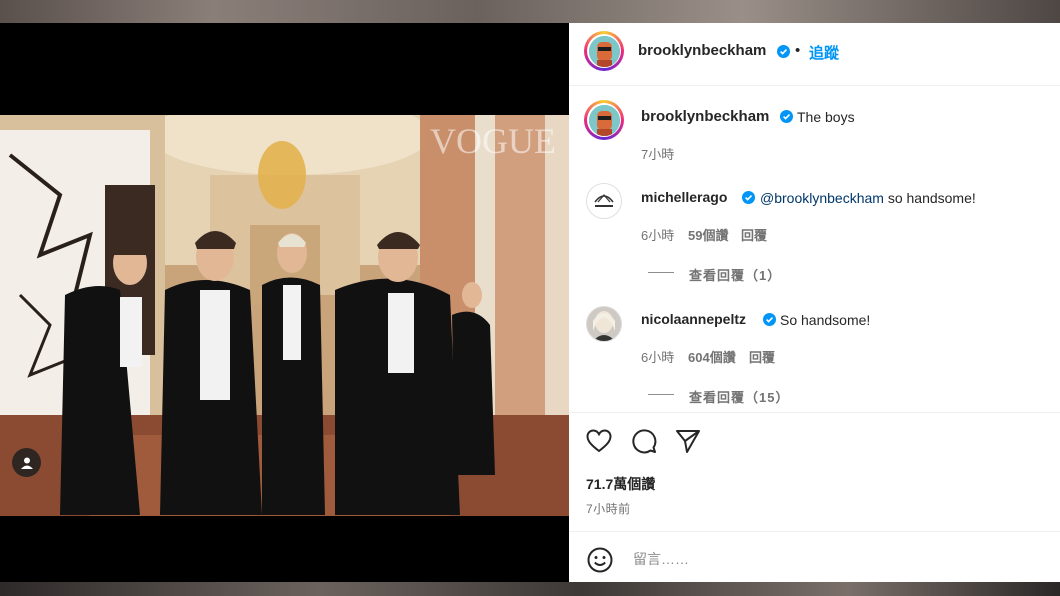 This screenshot has width=1060, height=596. I want to click on post-timestamp: 7小時前, so click(608, 508).